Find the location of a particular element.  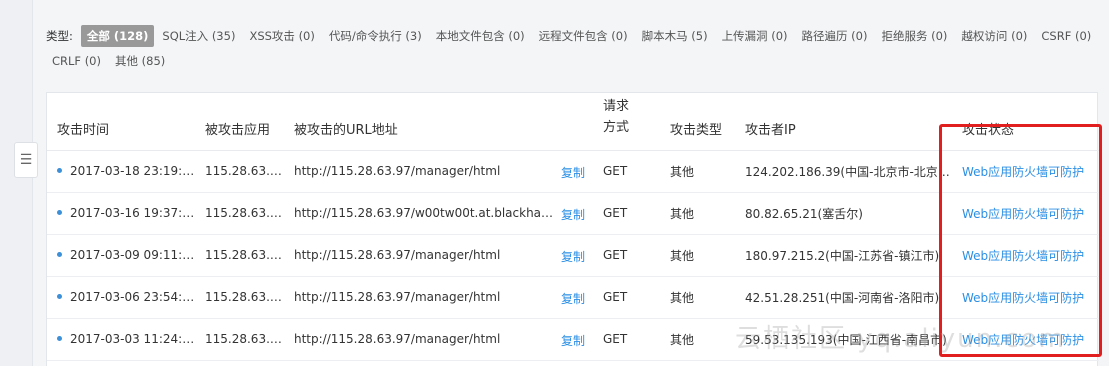

time-text: 2017-03-18 23:19:29 is located at coordinates (132, 171).